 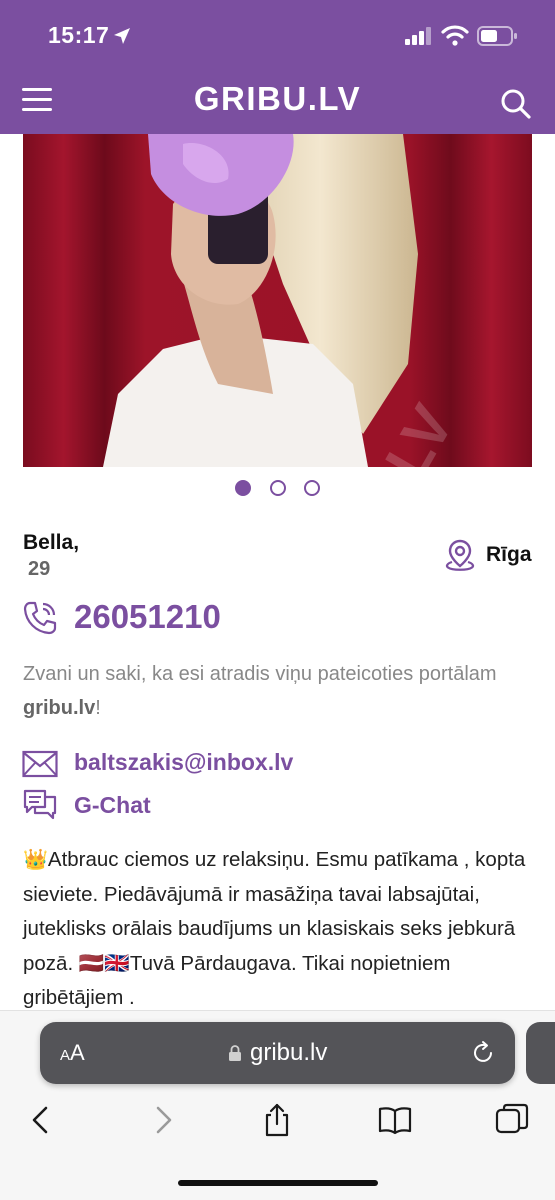 What do you see at coordinates (35, 860) in the screenshot?
I see `crown-emoji: 👑` at bounding box center [35, 860].